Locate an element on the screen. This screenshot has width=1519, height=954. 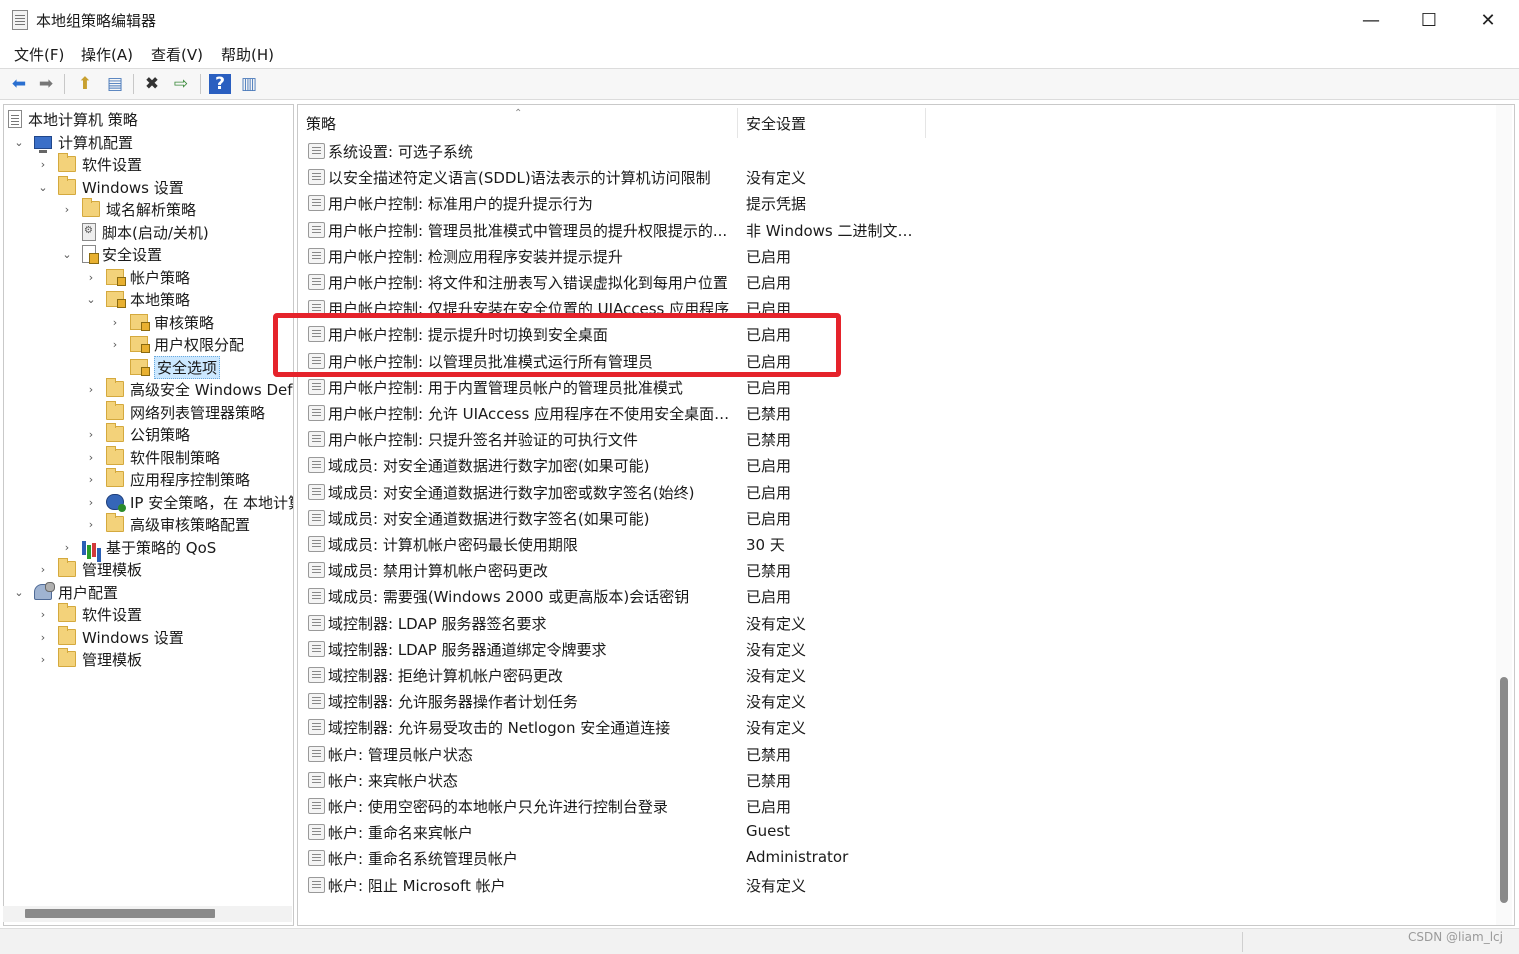
tree-item-windows-defender-firewall: › 高级安全 Windows Defe is located at coordinates (188, 389).